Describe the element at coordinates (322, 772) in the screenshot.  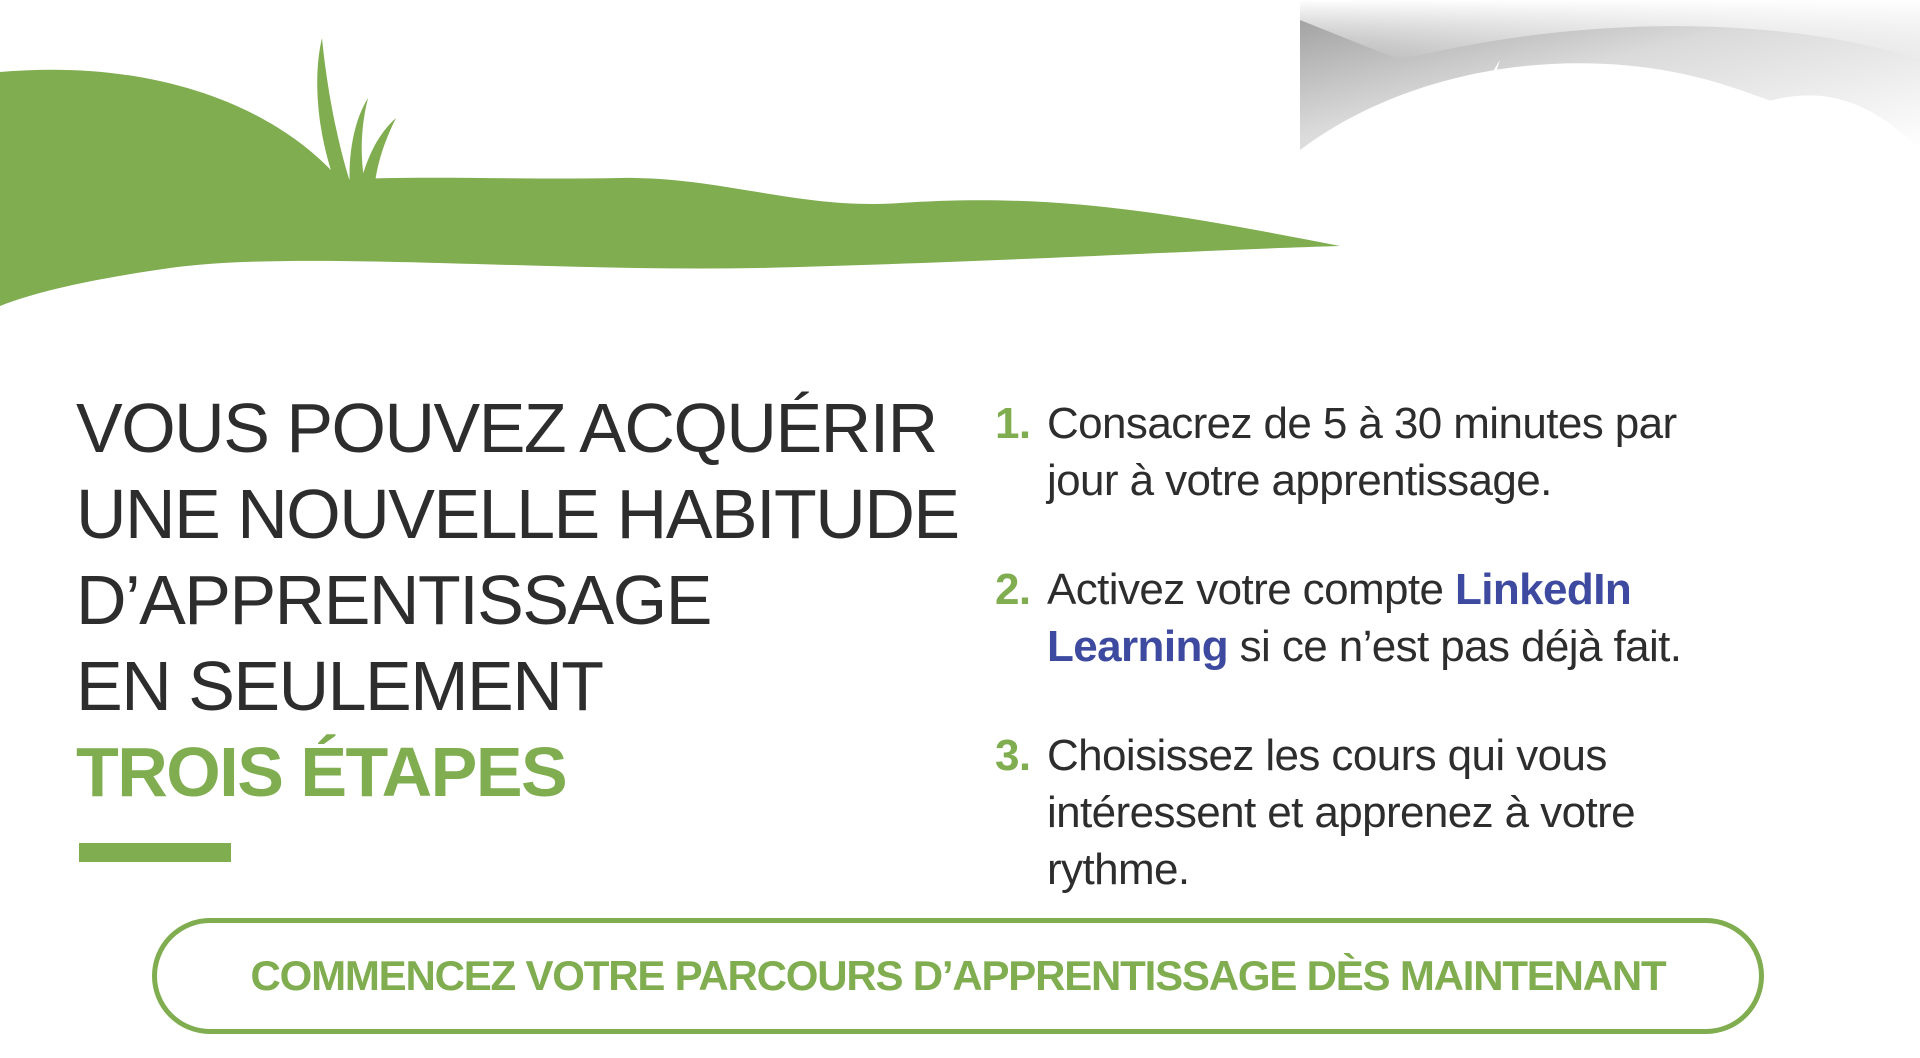
I see `headline-accent: TROIS ÉTAPES` at that location.